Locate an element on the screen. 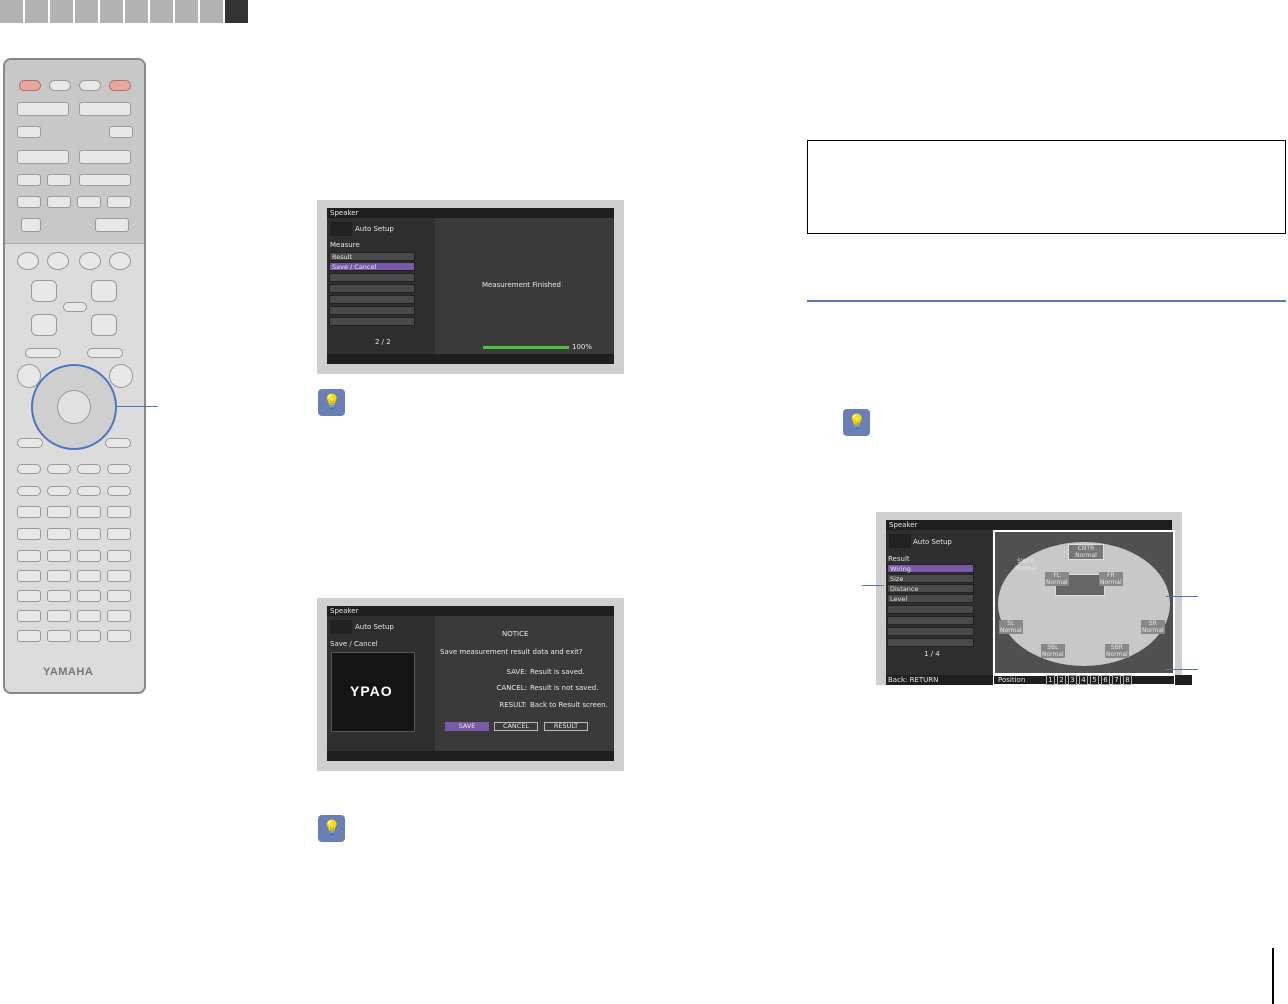 This screenshot has width=1288, height=1004. speaker-label: CNTR is located at coordinates (1086, 548).